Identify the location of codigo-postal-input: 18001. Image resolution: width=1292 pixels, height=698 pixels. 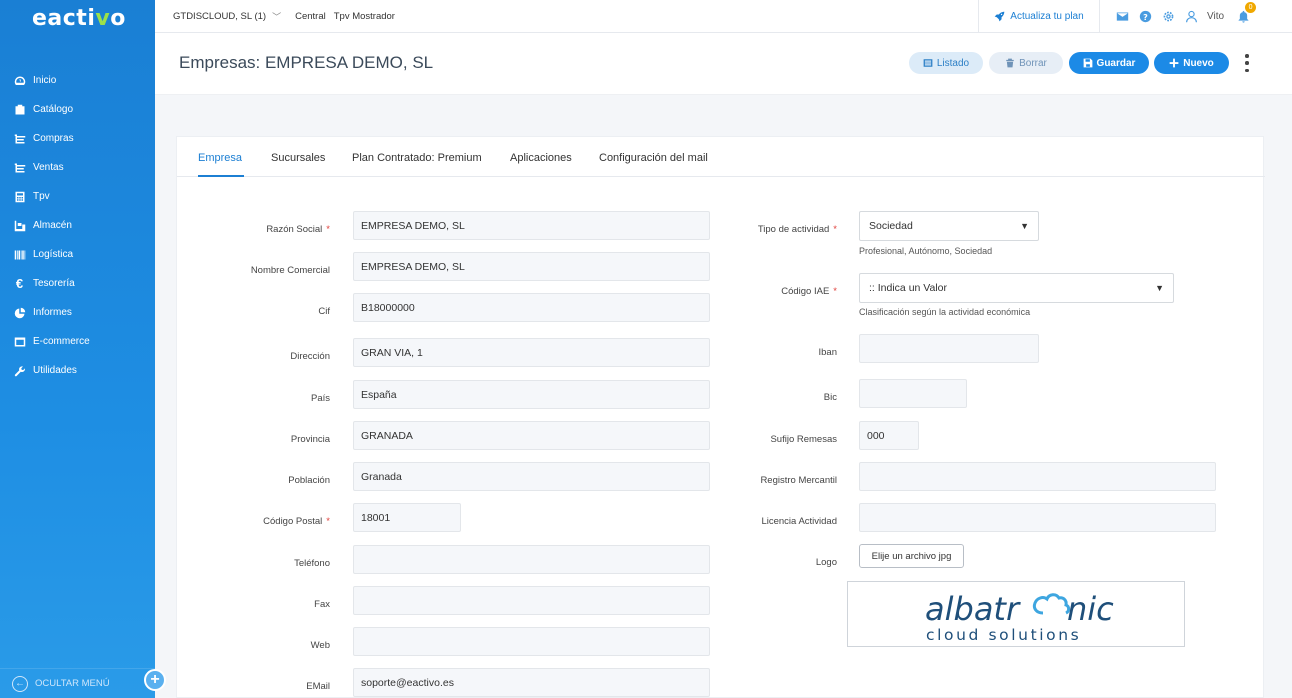
(407, 517).